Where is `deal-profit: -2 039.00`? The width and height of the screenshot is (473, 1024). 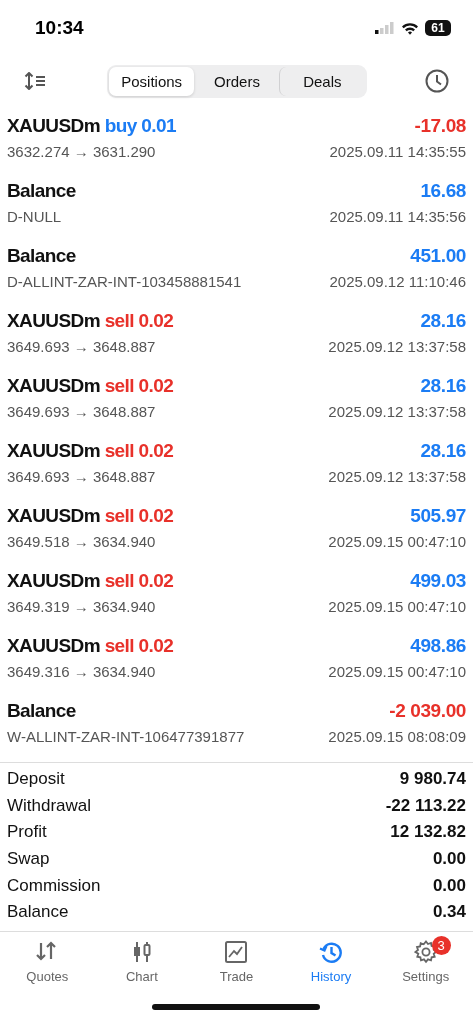 deal-profit: -2 039.00 is located at coordinates (427, 710).